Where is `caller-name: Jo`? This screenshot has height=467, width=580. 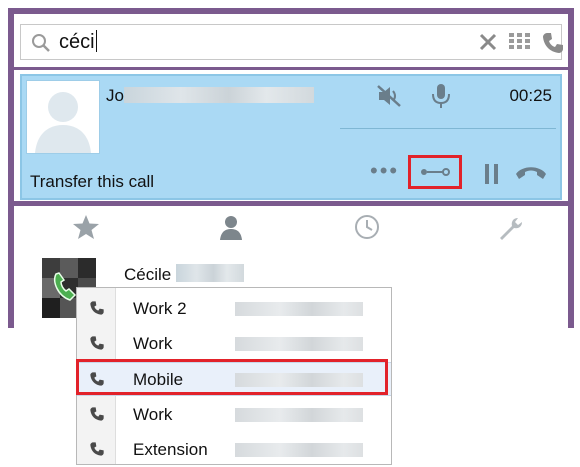 caller-name: Jo is located at coordinates (210, 96).